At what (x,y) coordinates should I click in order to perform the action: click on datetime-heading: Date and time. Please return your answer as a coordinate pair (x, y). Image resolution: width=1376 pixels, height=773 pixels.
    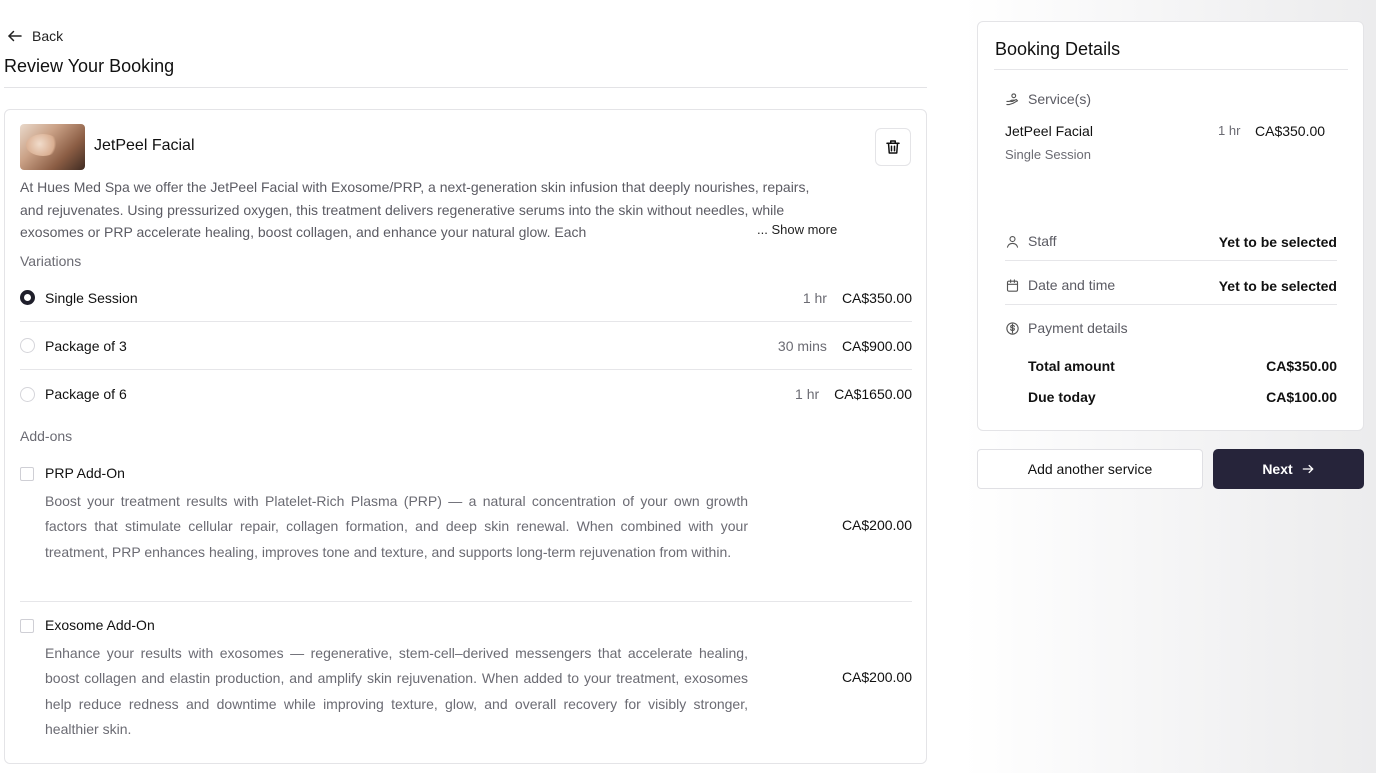
    Looking at the image, I should click on (1060, 285).